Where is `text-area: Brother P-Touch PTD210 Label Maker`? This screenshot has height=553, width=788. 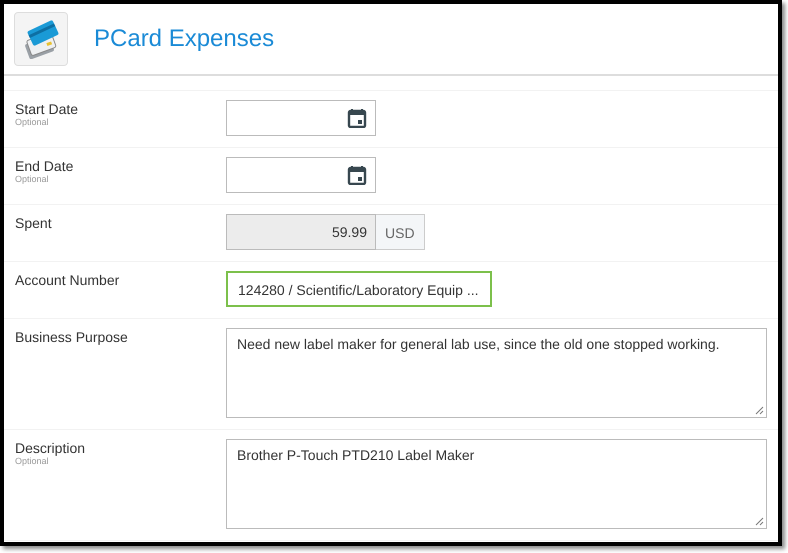 text-area: Brother P-Touch PTD210 Label Maker is located at coordinates (496, 484).